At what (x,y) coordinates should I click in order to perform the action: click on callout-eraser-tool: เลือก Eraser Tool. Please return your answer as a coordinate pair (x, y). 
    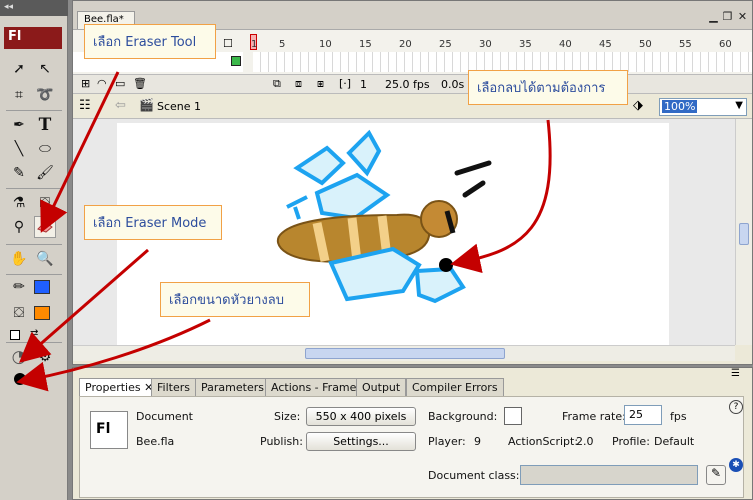
    Looking at the image, I should click on (150, 41).